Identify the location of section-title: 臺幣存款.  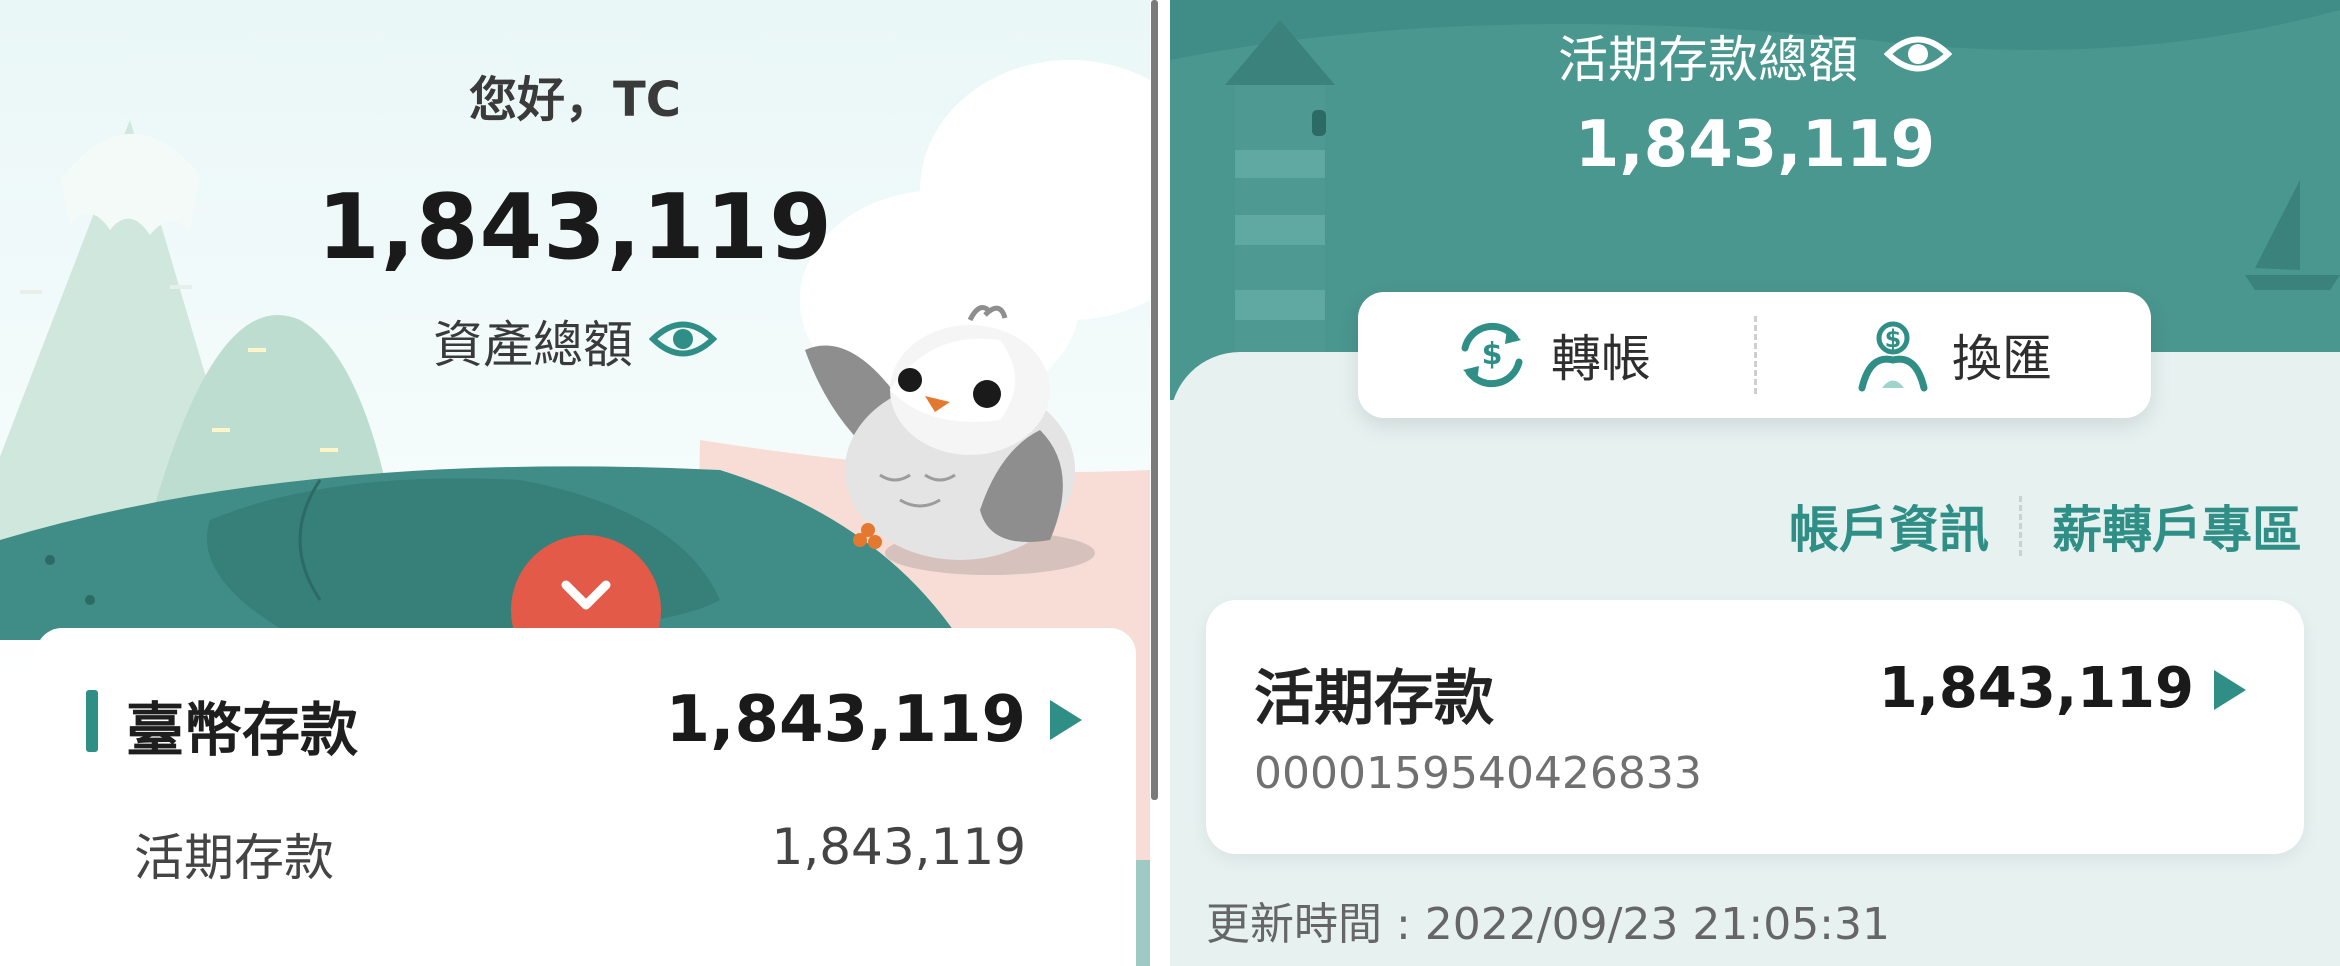
(242, 730).